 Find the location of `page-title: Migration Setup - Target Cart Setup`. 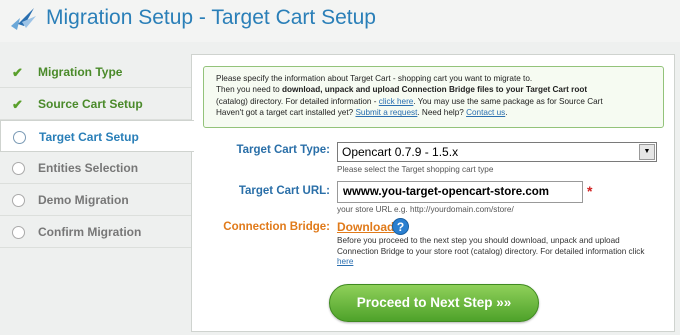

page-title: Migration Setup - Target Cart Setup is located at coordinates (211, 17).